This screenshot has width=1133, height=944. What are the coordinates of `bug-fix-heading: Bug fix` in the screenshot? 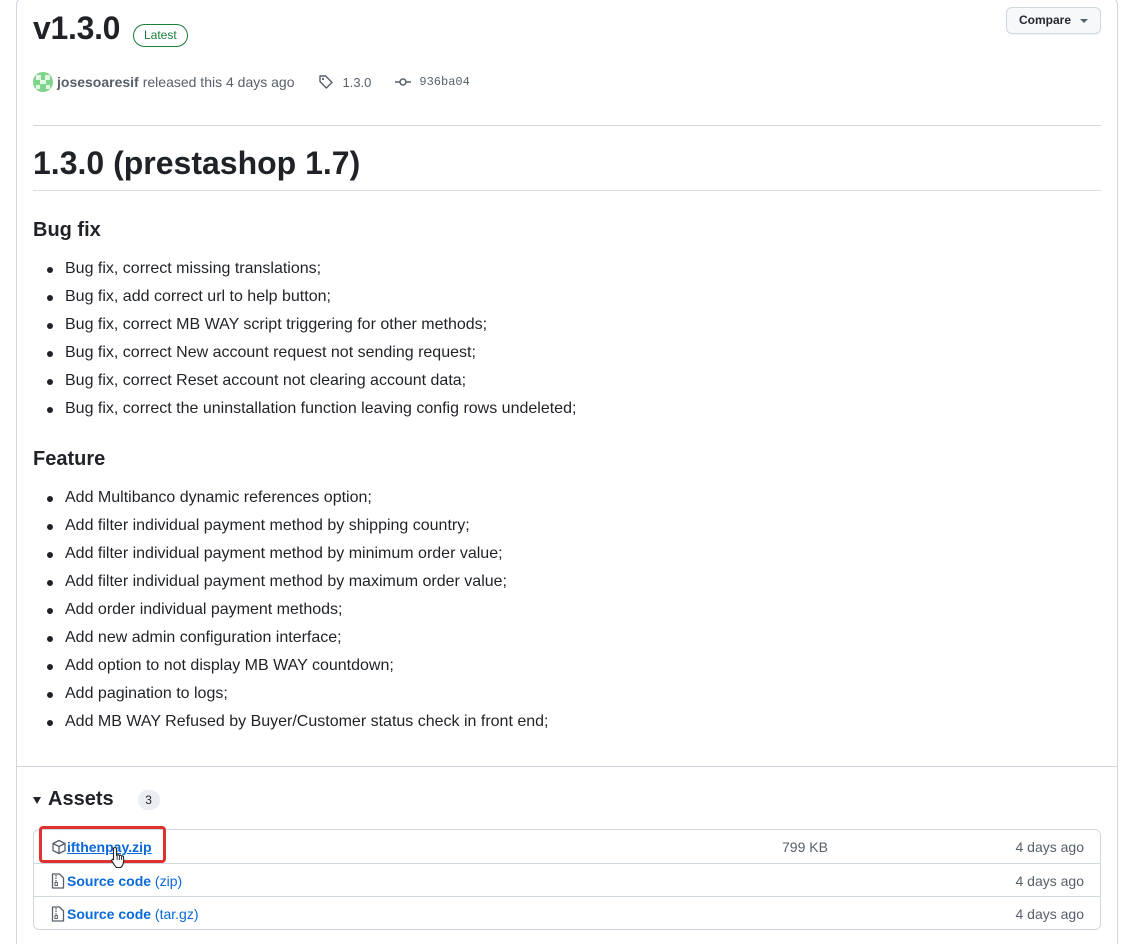 It's located at (67, 230).